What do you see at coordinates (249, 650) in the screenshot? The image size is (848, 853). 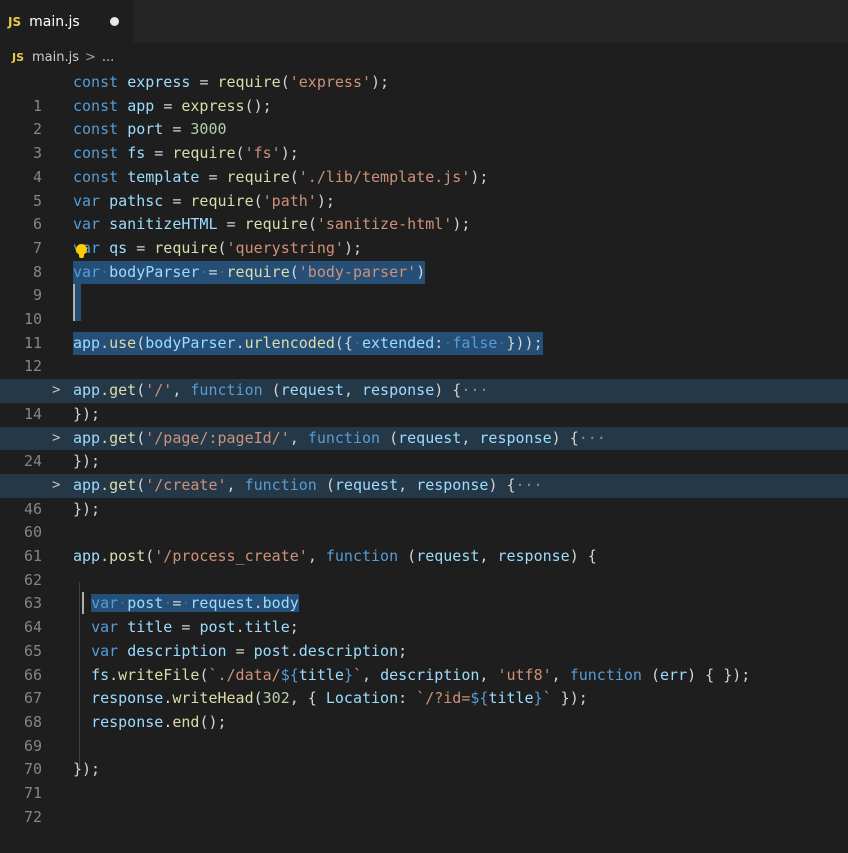 I see `code-text: var description = post.description;` at bounding box center [249, 650].